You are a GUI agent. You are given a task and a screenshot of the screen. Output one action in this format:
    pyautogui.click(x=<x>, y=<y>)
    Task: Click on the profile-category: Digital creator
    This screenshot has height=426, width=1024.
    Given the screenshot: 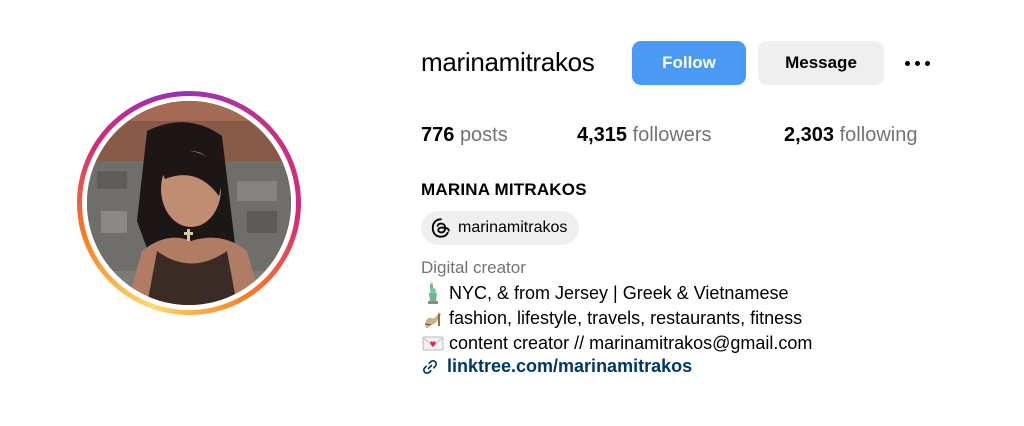 What is the action you would take?
    pyautogui.click(x=473, y=267)
    